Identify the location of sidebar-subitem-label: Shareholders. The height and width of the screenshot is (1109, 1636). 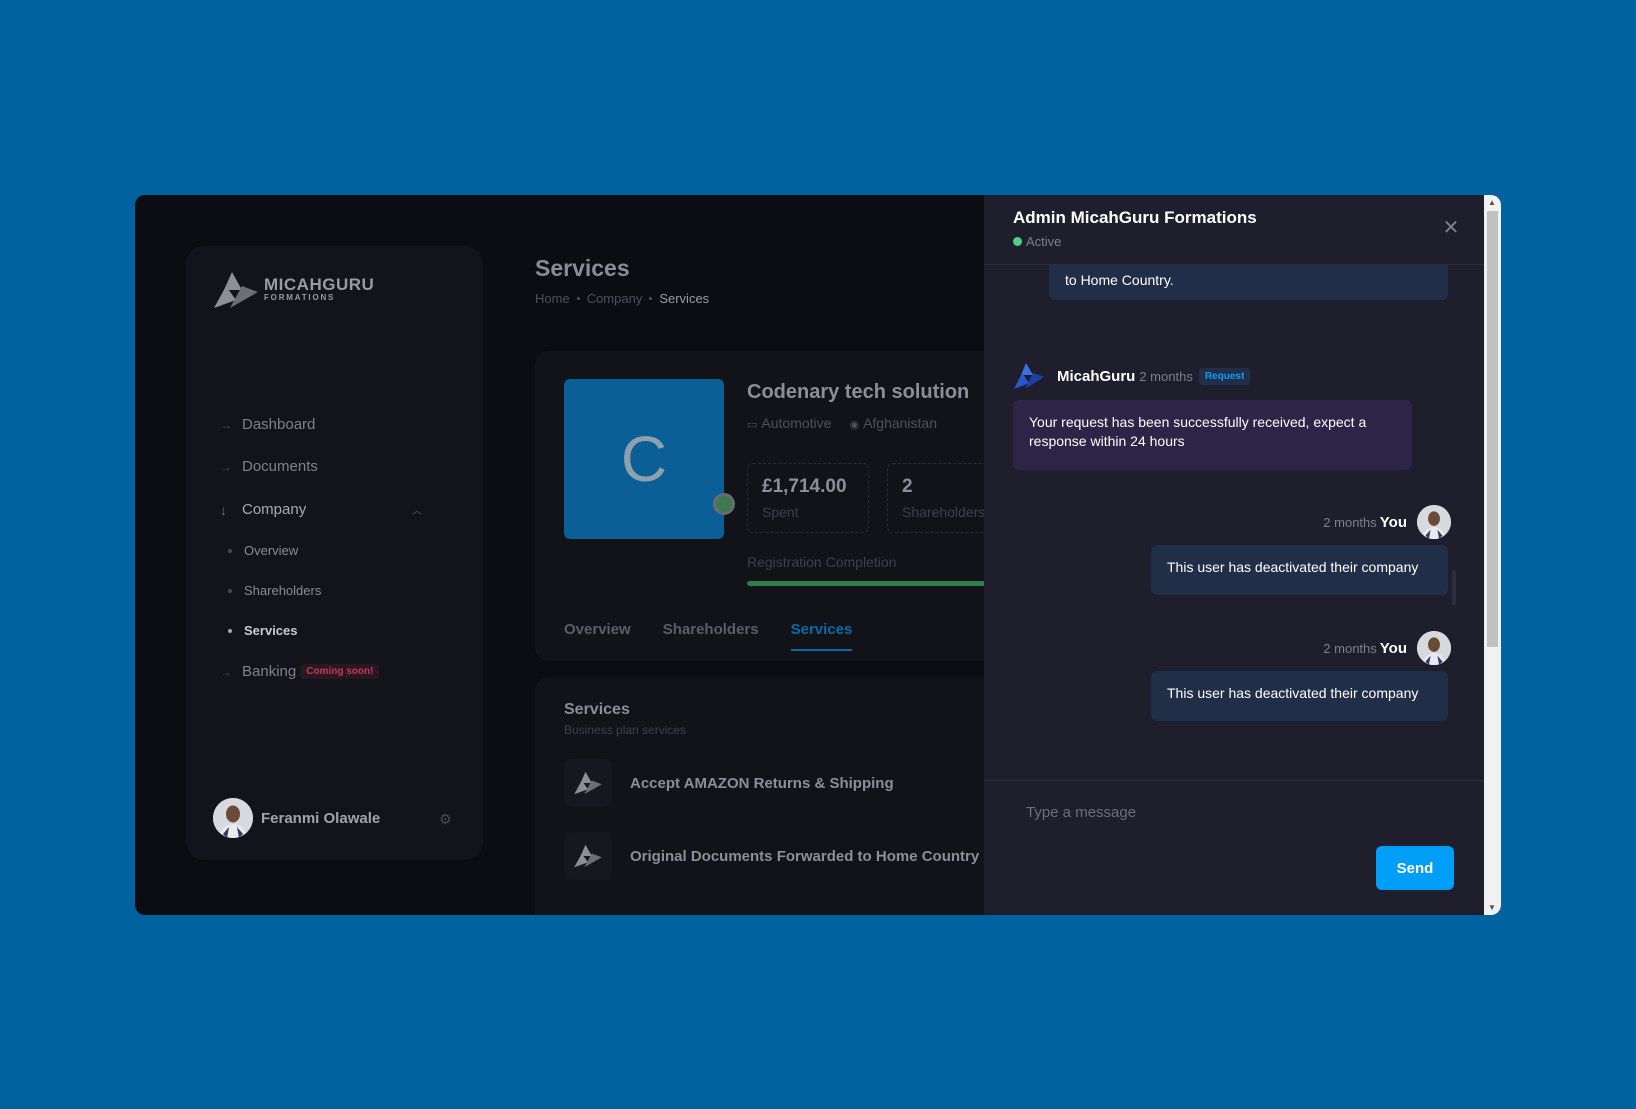
(283, 590).